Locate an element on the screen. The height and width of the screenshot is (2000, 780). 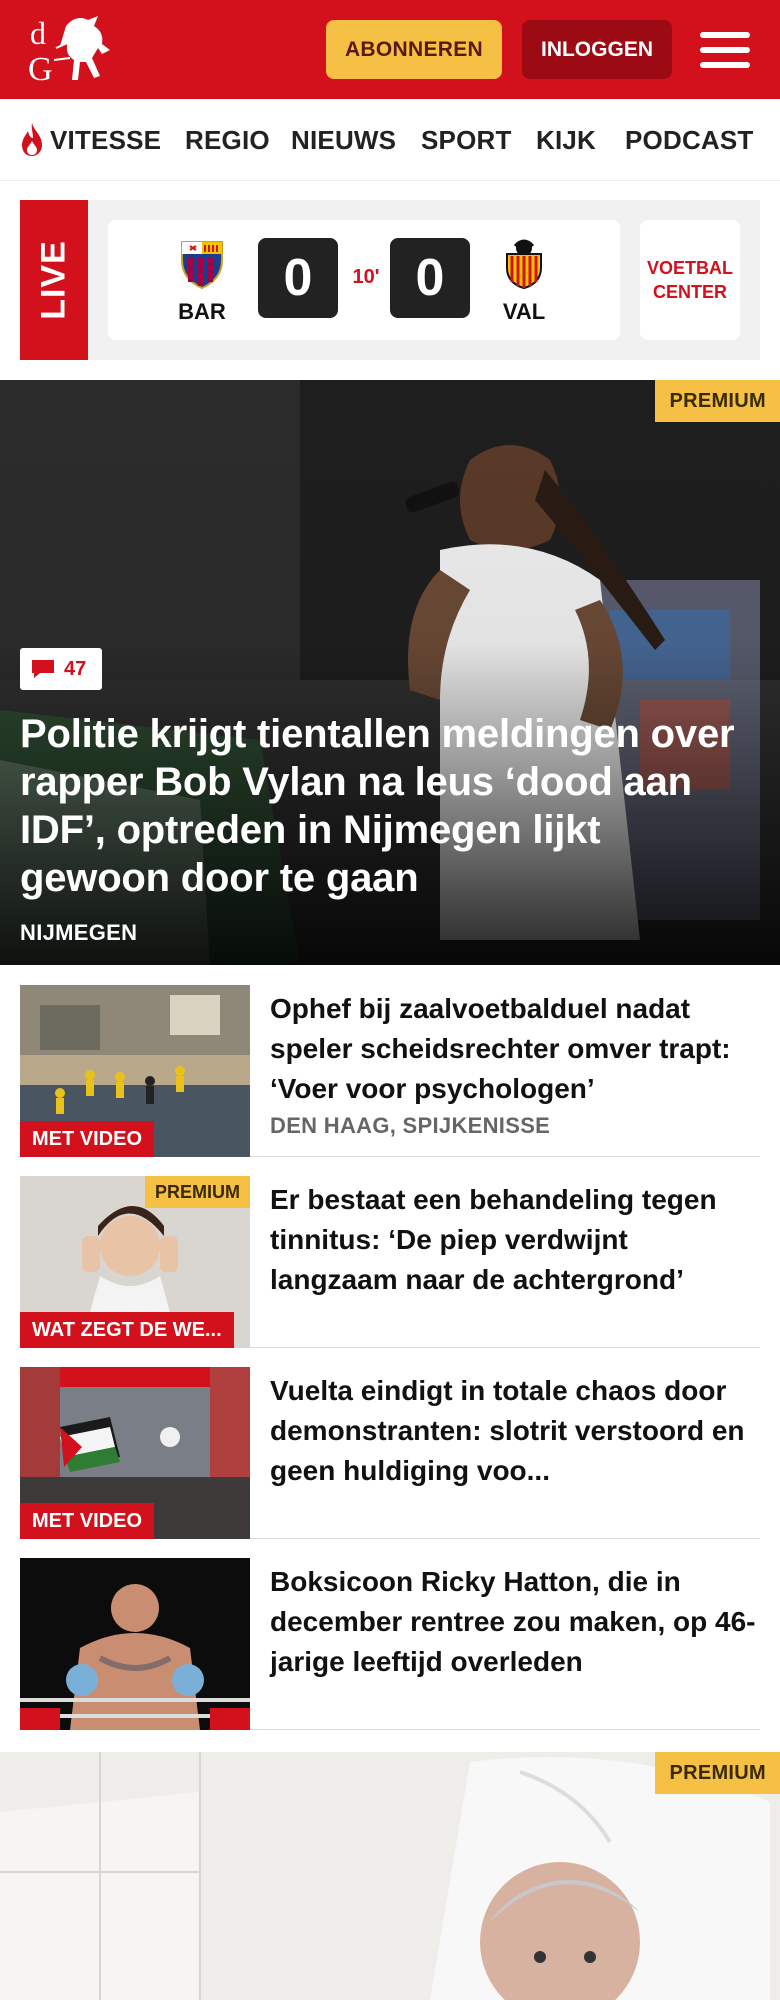
away-team: VAL is located at coordinates (524, 281).